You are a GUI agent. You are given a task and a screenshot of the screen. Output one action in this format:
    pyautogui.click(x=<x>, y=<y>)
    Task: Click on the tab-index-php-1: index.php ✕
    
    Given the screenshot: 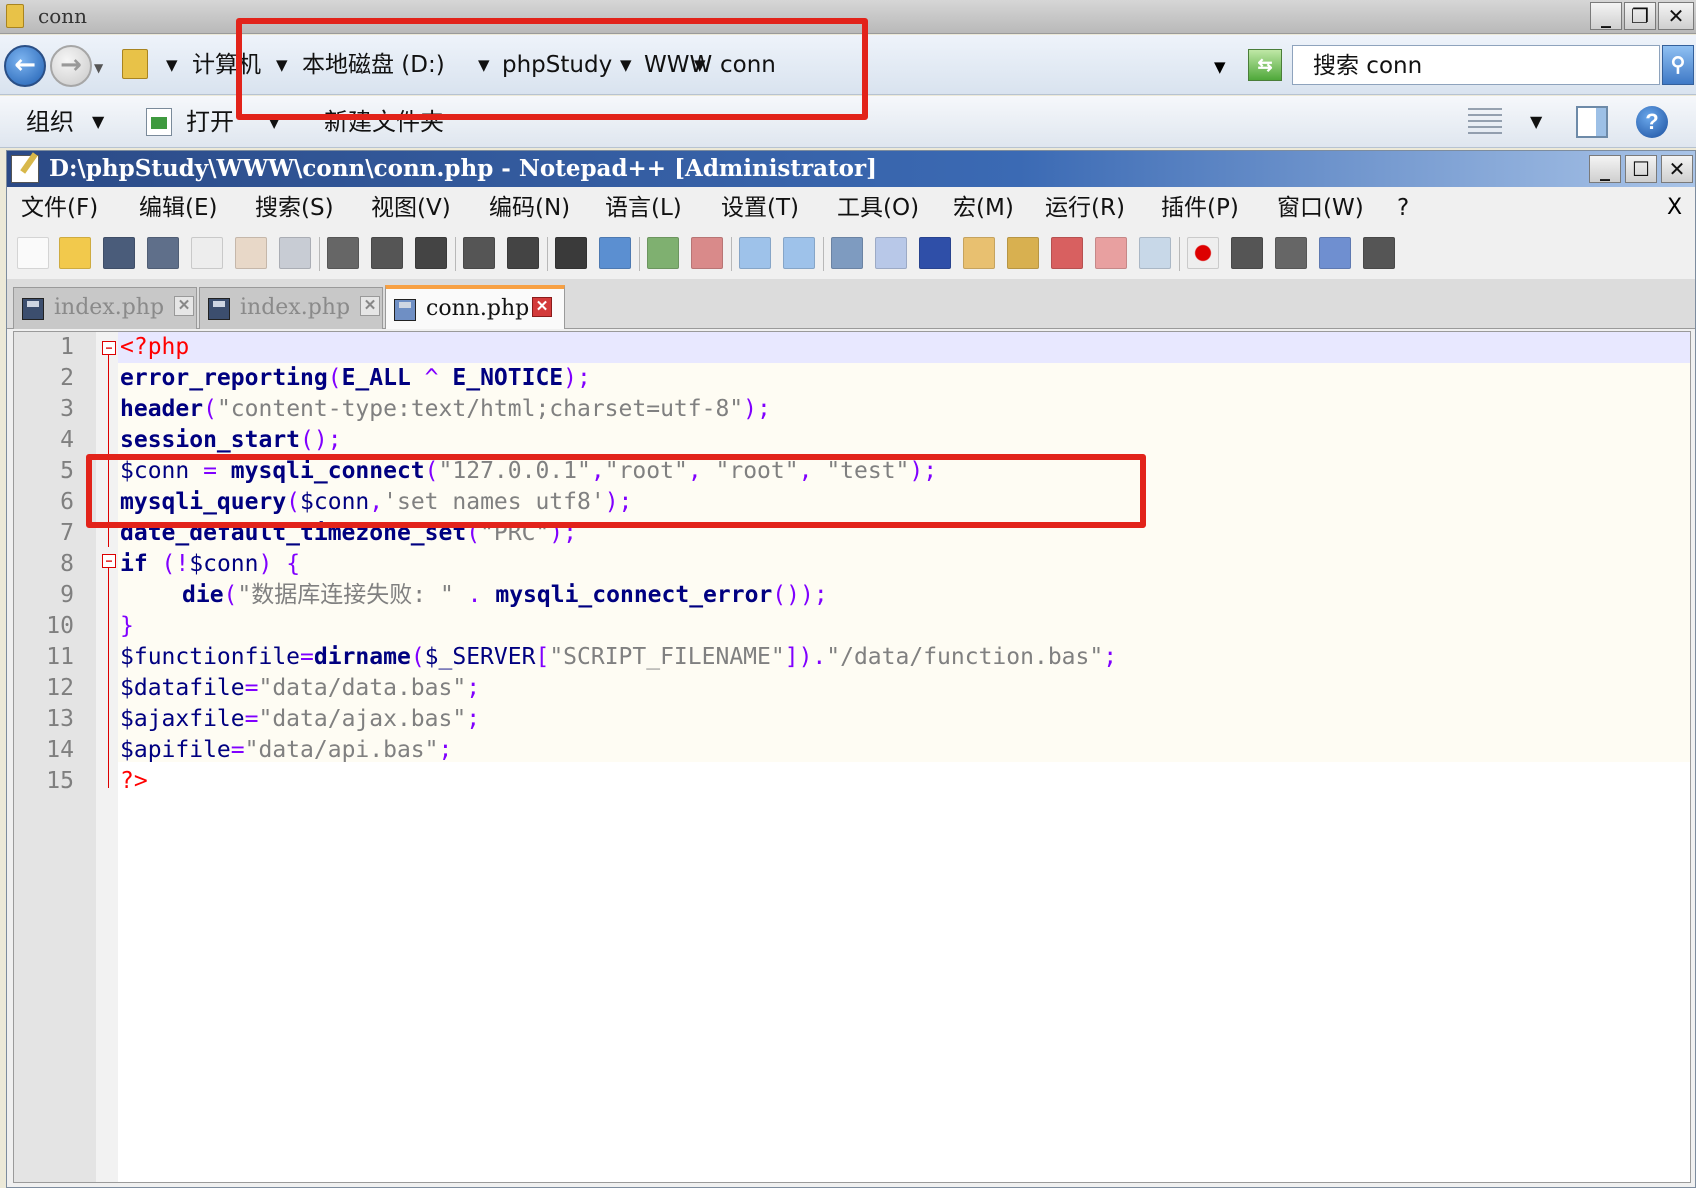 What is the action you would take?
    pyautogui.click(x=105, y=308)
    